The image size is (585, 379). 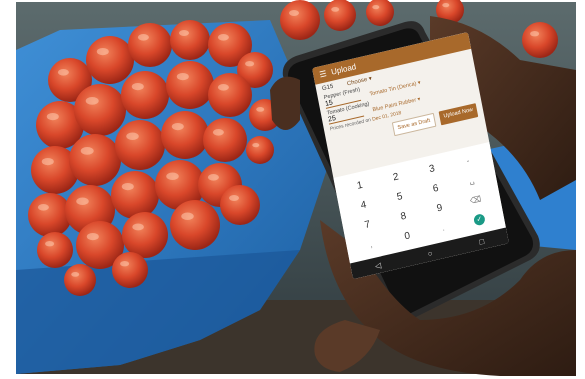 I want to click on app-title: Upload, so click(x=343, y=69).